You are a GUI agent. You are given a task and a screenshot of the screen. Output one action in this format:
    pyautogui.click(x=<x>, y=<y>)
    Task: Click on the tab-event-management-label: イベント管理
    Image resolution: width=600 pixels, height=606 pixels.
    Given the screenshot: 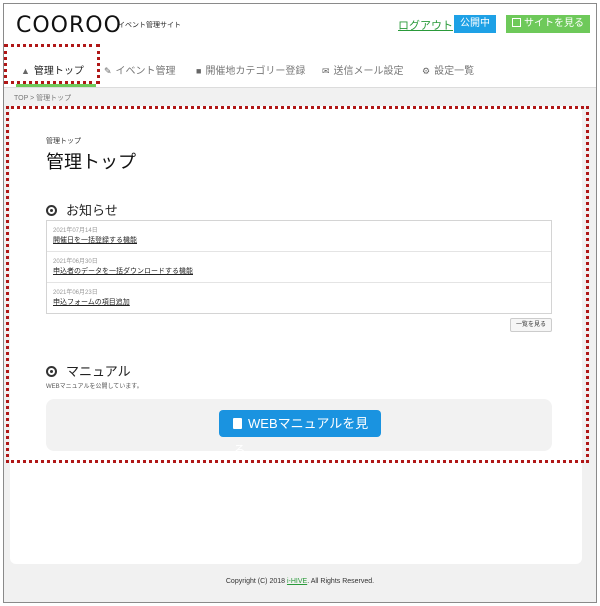 What is the action you would take?
    pyautogui.click(x=145, y=71)
    